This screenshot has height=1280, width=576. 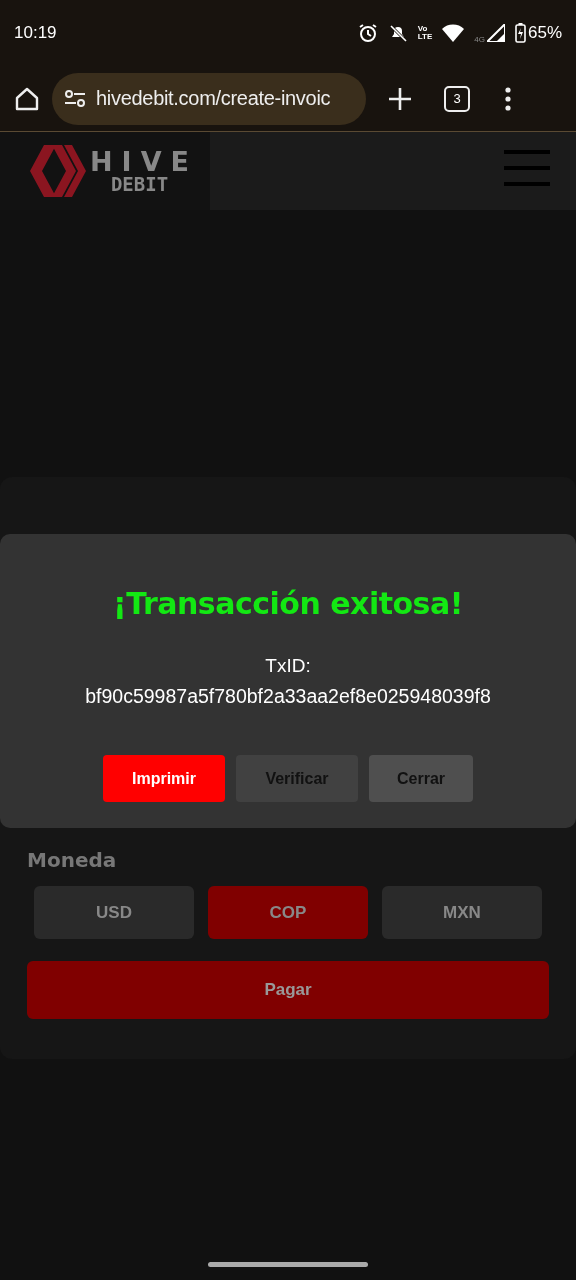 I want to click on dialog-button: Imprimir, so click(x=164, y=778).